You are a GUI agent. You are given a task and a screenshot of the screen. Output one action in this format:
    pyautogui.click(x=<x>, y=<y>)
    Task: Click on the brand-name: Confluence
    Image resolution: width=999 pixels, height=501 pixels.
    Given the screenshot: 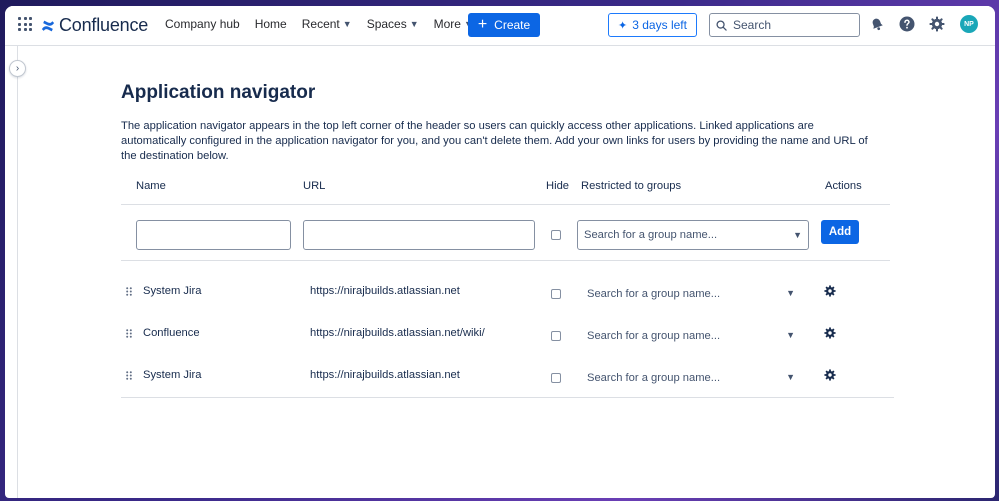 What is the action you would take?
    pyautogui.click(x=104, y=25)
    